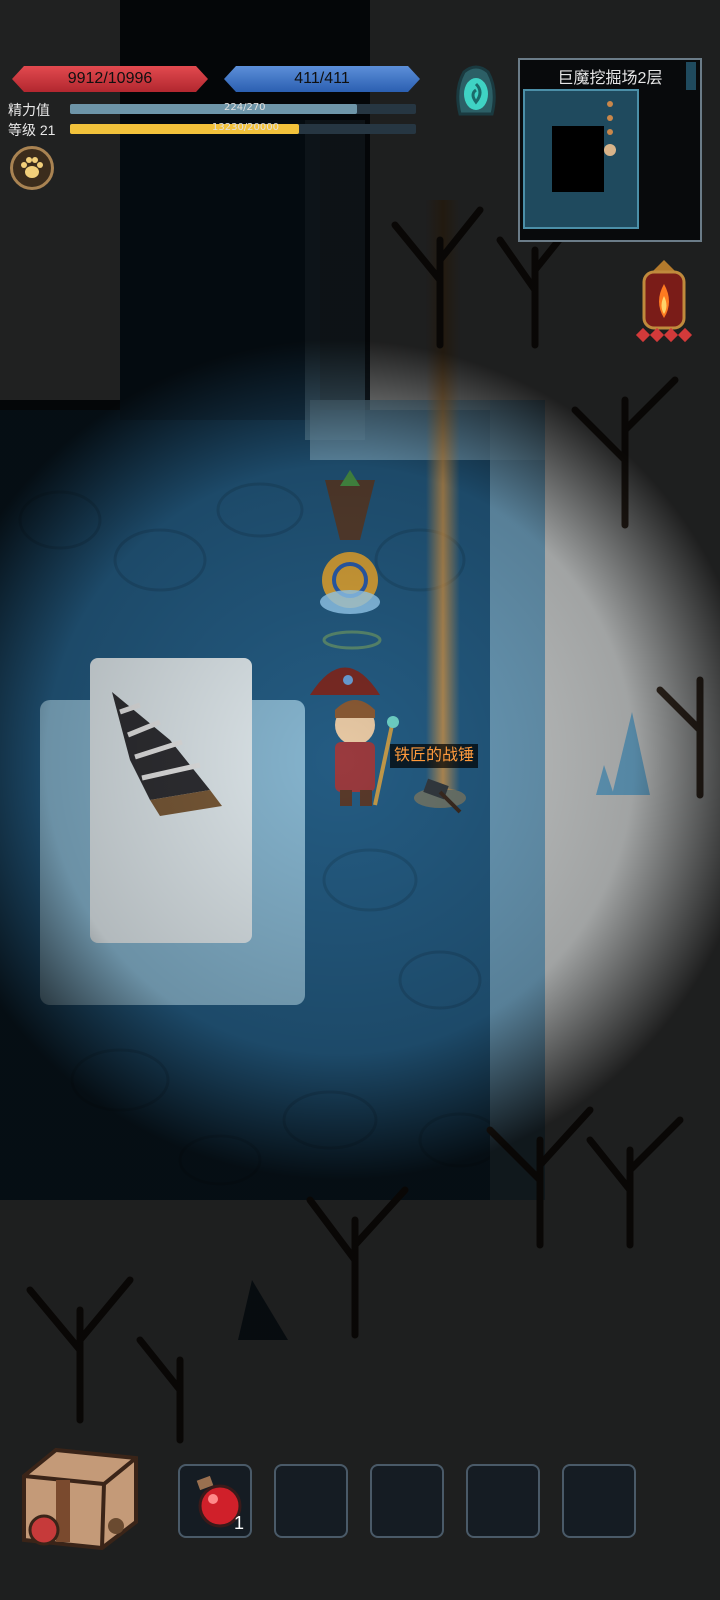 This screenshot has width=720, height=1600. I want to click on backpack-button, so click(80, 1494).